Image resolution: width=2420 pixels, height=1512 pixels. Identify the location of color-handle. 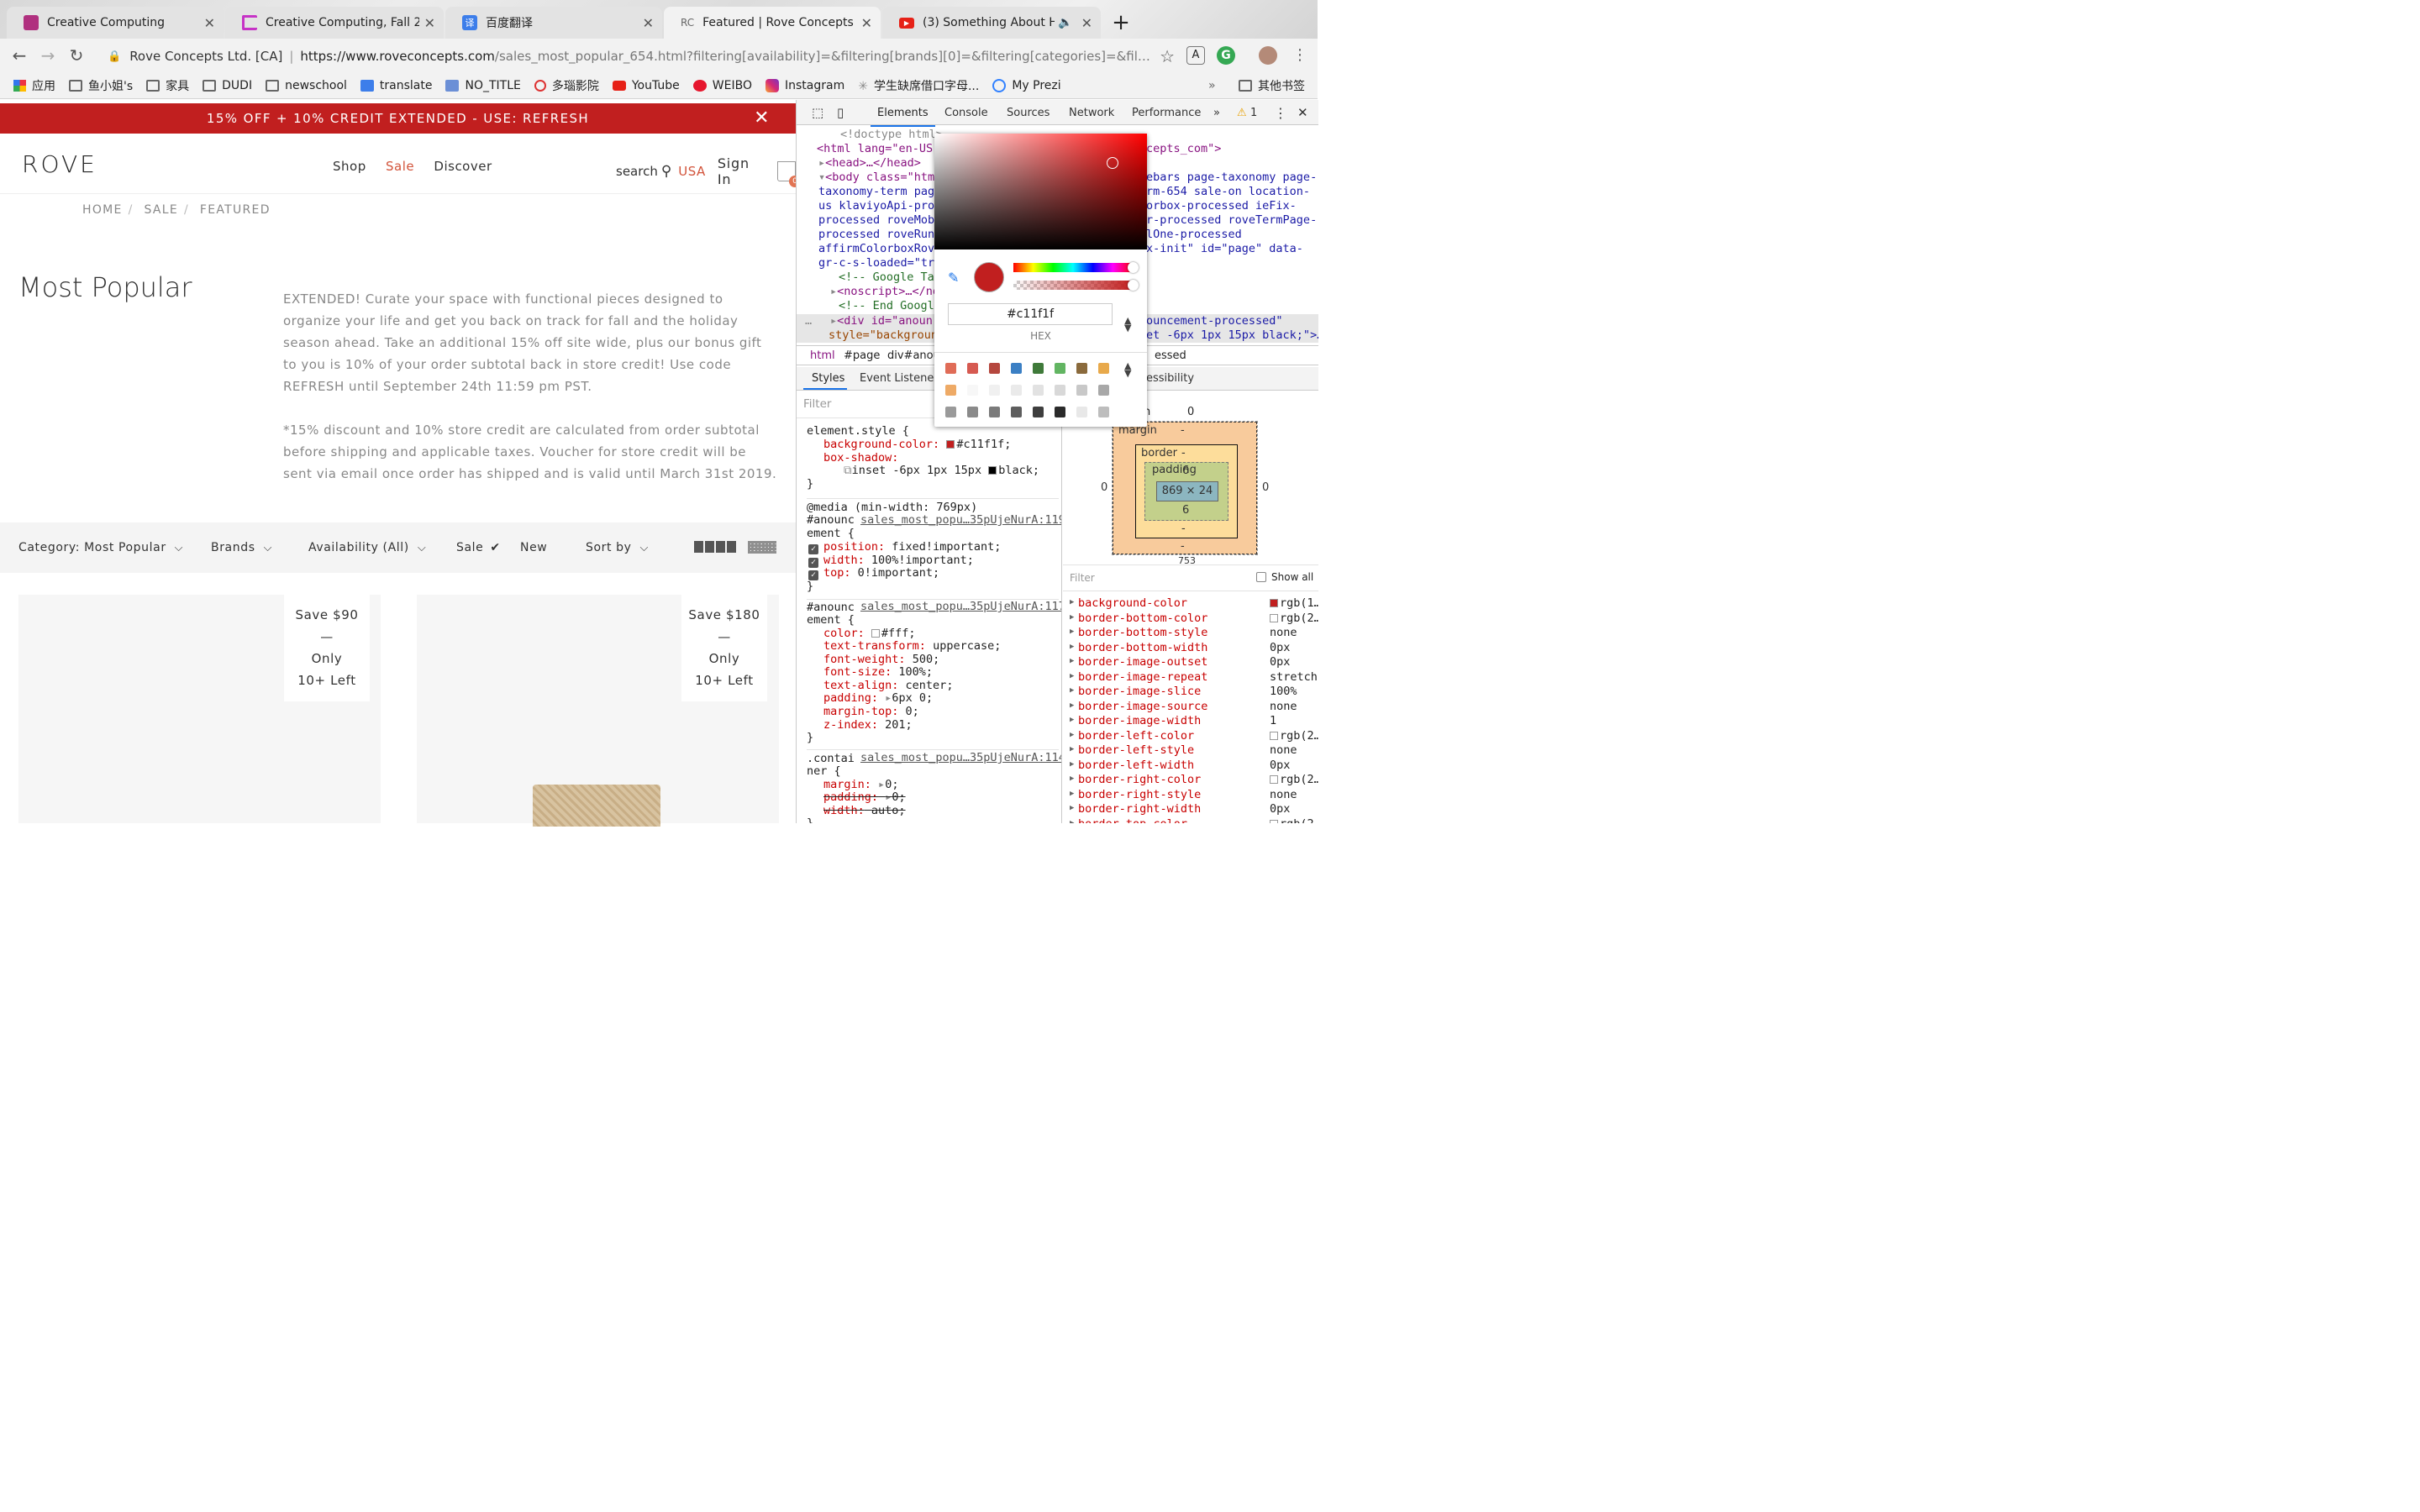
(1112, 163).